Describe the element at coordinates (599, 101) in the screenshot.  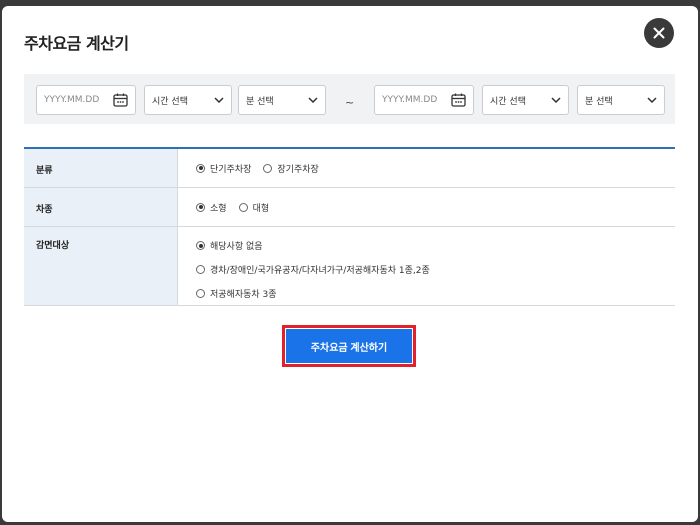
I see `end-minute-value: 분 선택` at that location.